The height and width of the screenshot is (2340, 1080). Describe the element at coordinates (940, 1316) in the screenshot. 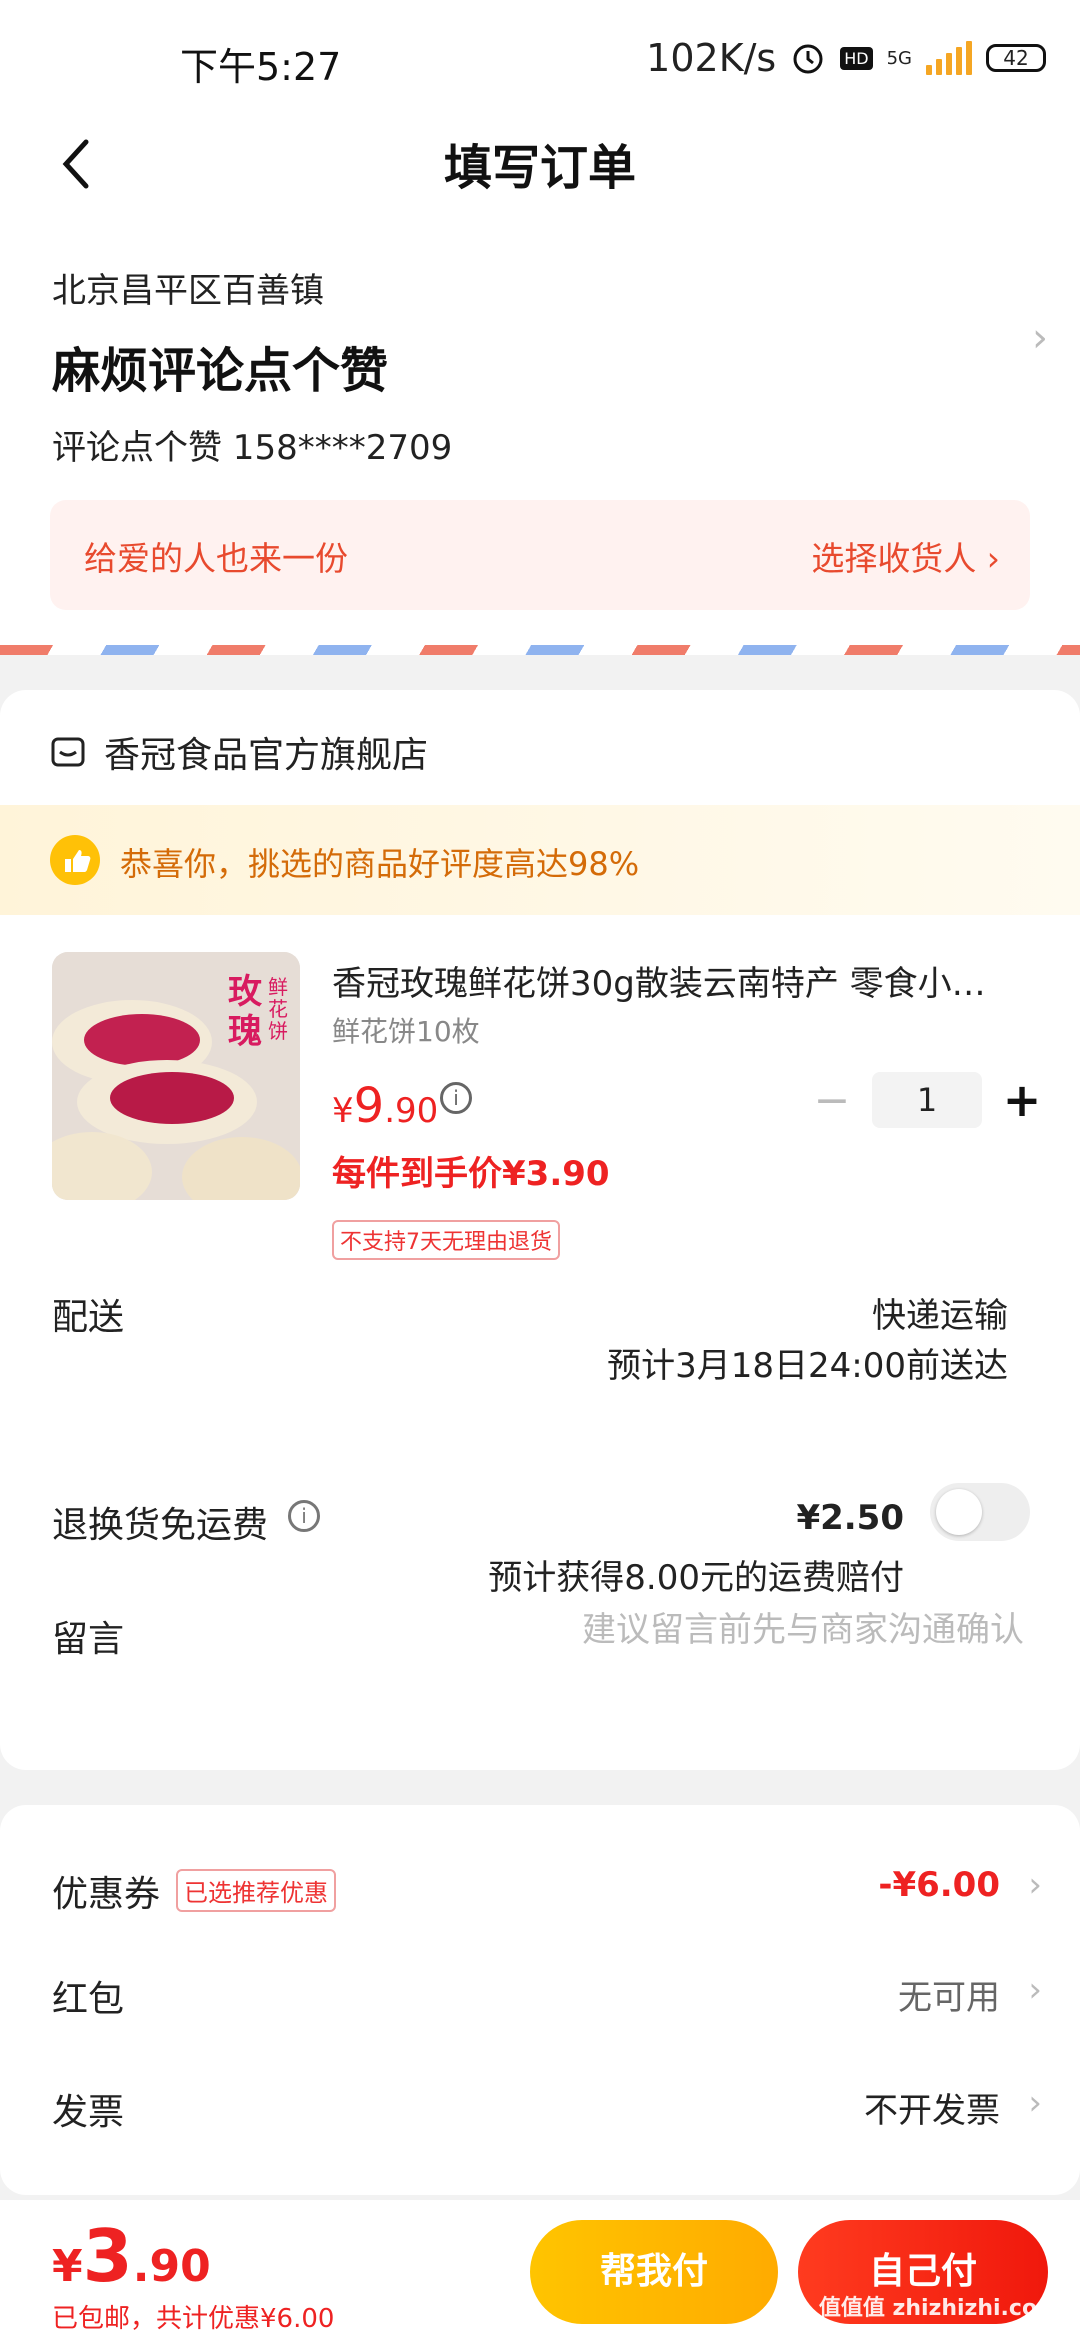

I see `delivery-method: 快递运输` at that location.